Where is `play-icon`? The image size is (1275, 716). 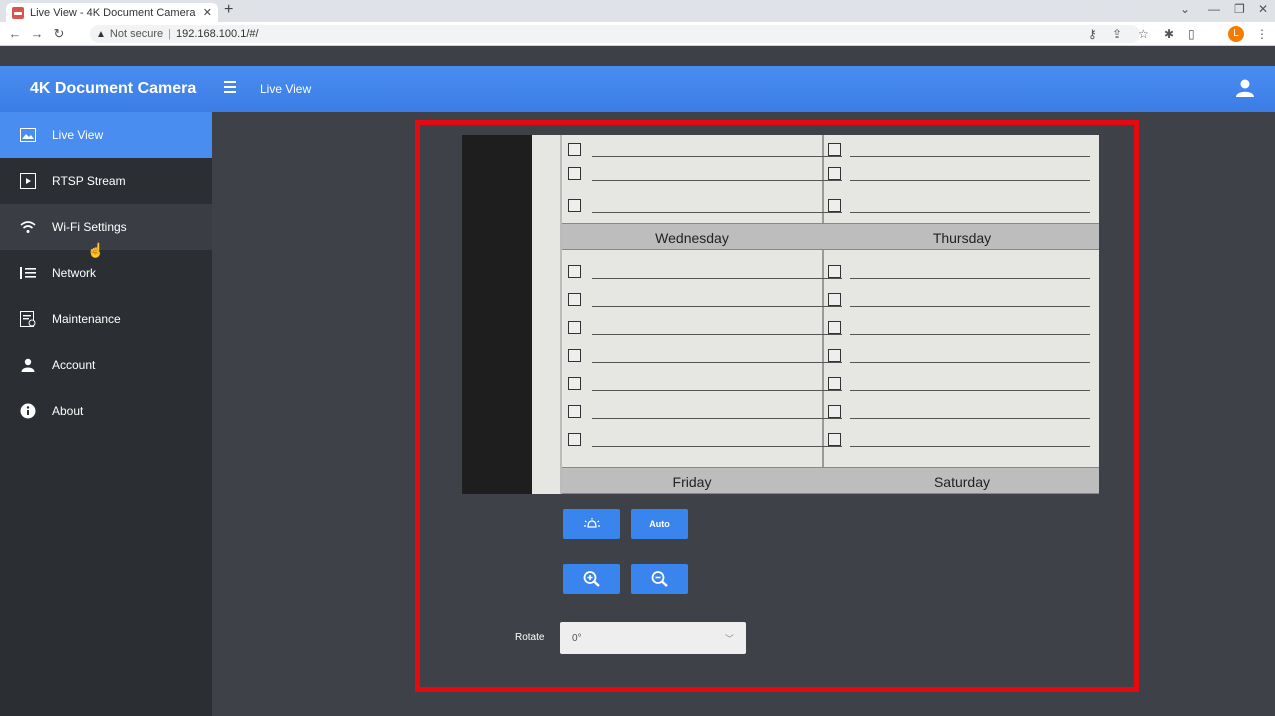
play-icon is located at coordinates (28, 181).